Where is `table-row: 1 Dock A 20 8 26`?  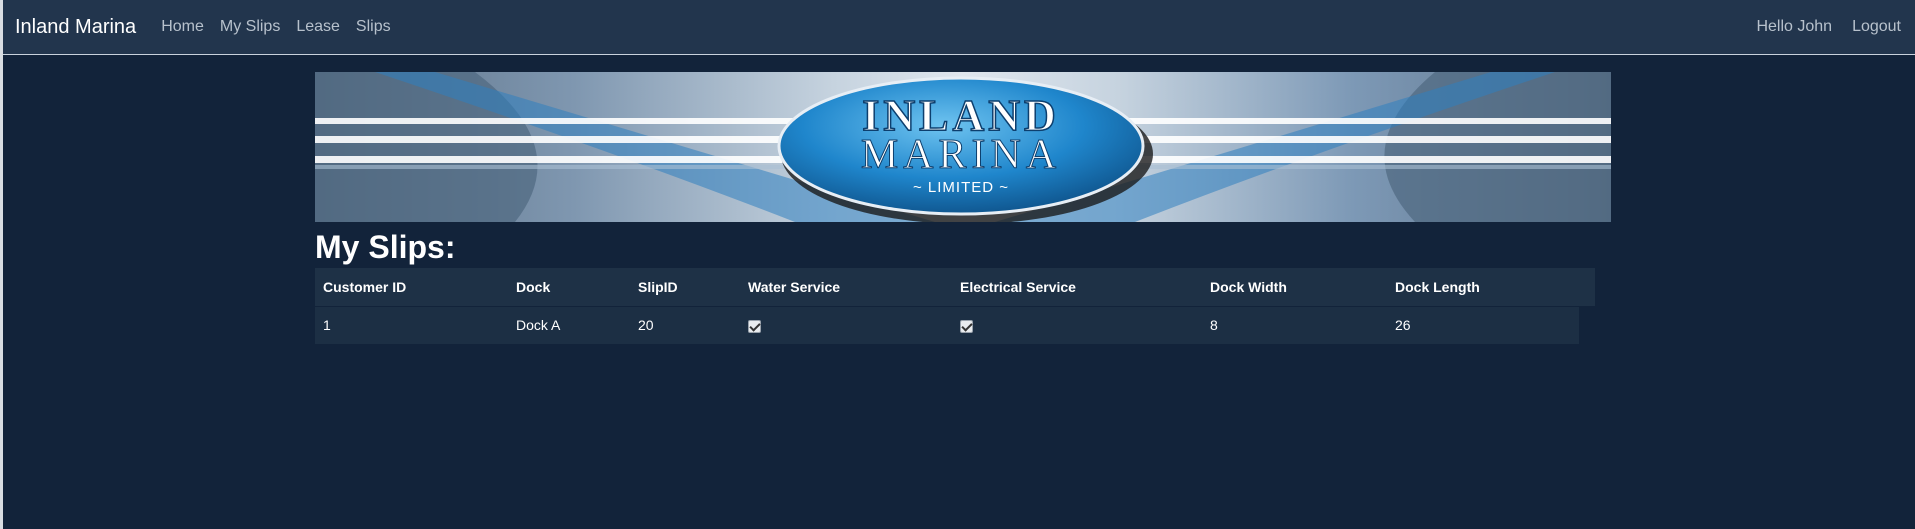 table-row: 1 Dock A 20 8 26 is located at coordinates (963, 325).